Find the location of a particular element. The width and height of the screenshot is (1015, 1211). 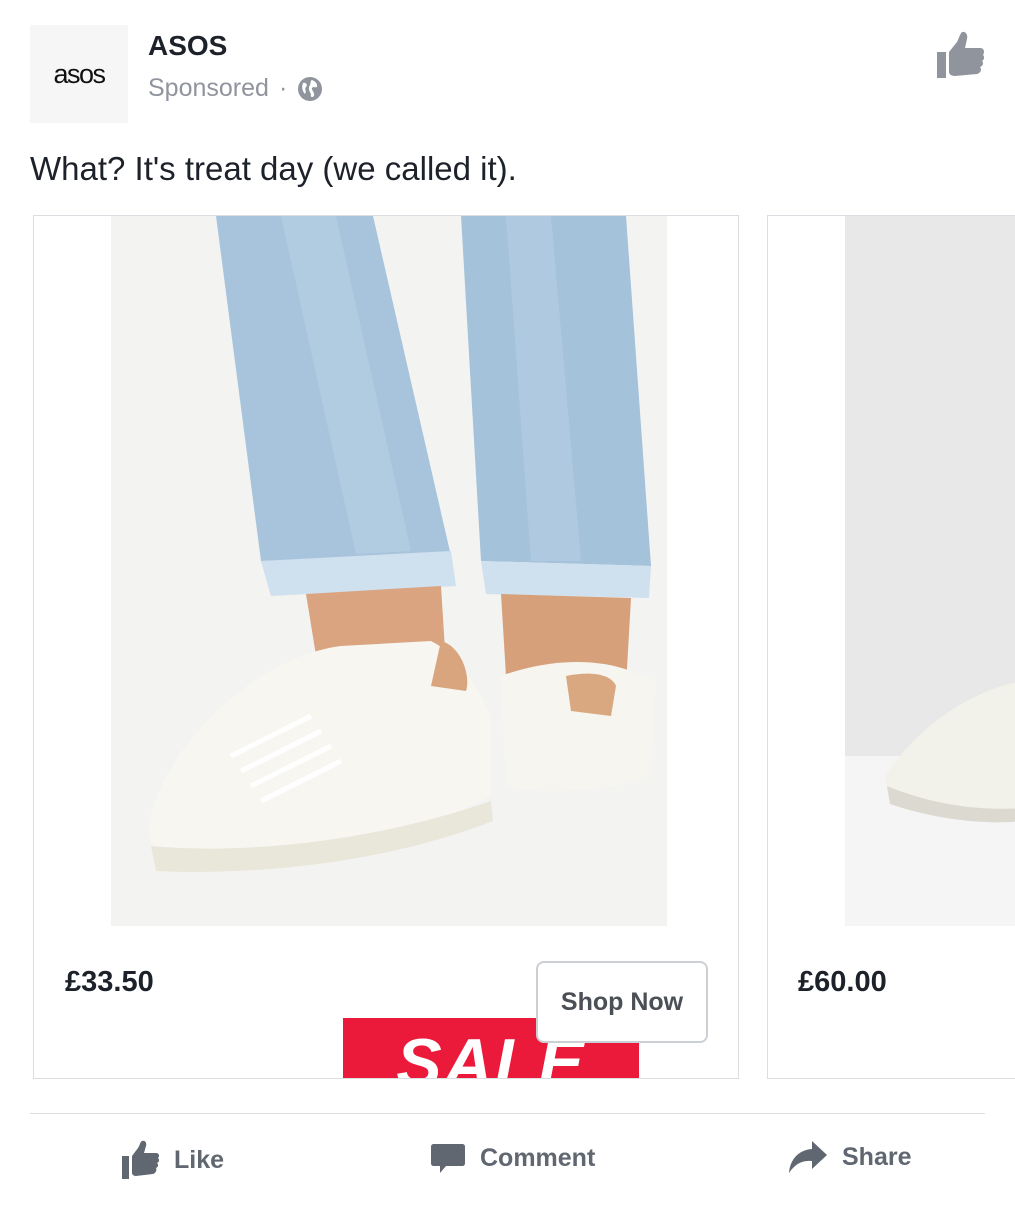

product-price: £33.50 is located at coordinates (109, 982).